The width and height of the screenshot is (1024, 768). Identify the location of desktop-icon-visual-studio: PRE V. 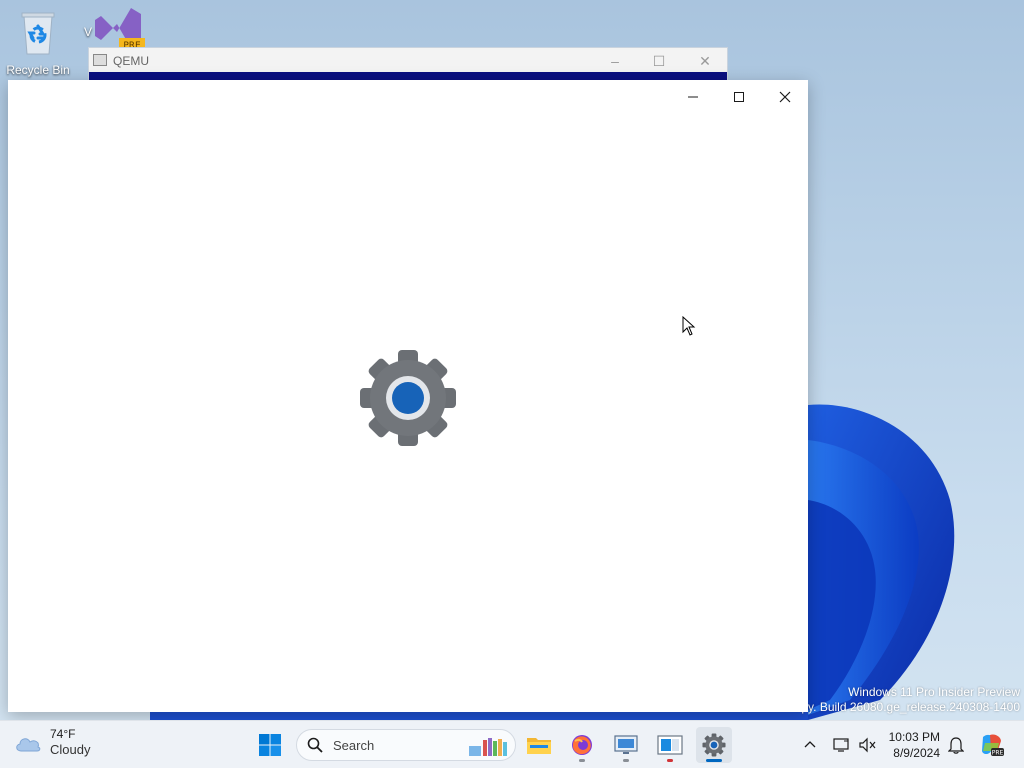
(118, 28).